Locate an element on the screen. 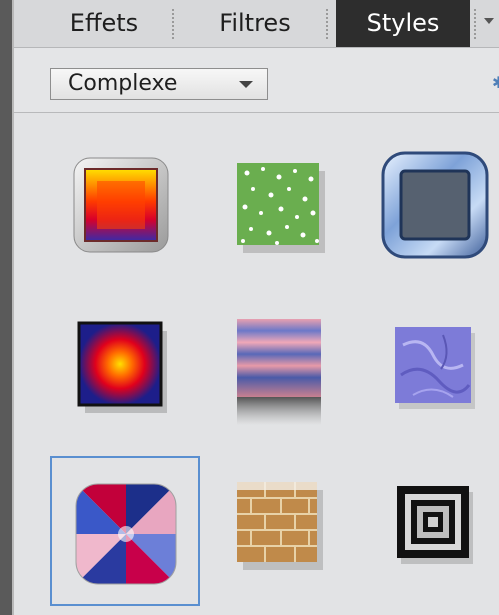 This screenshot has height=615, width=499. green-speckle-style-icon is located at coordinates (281, 208).